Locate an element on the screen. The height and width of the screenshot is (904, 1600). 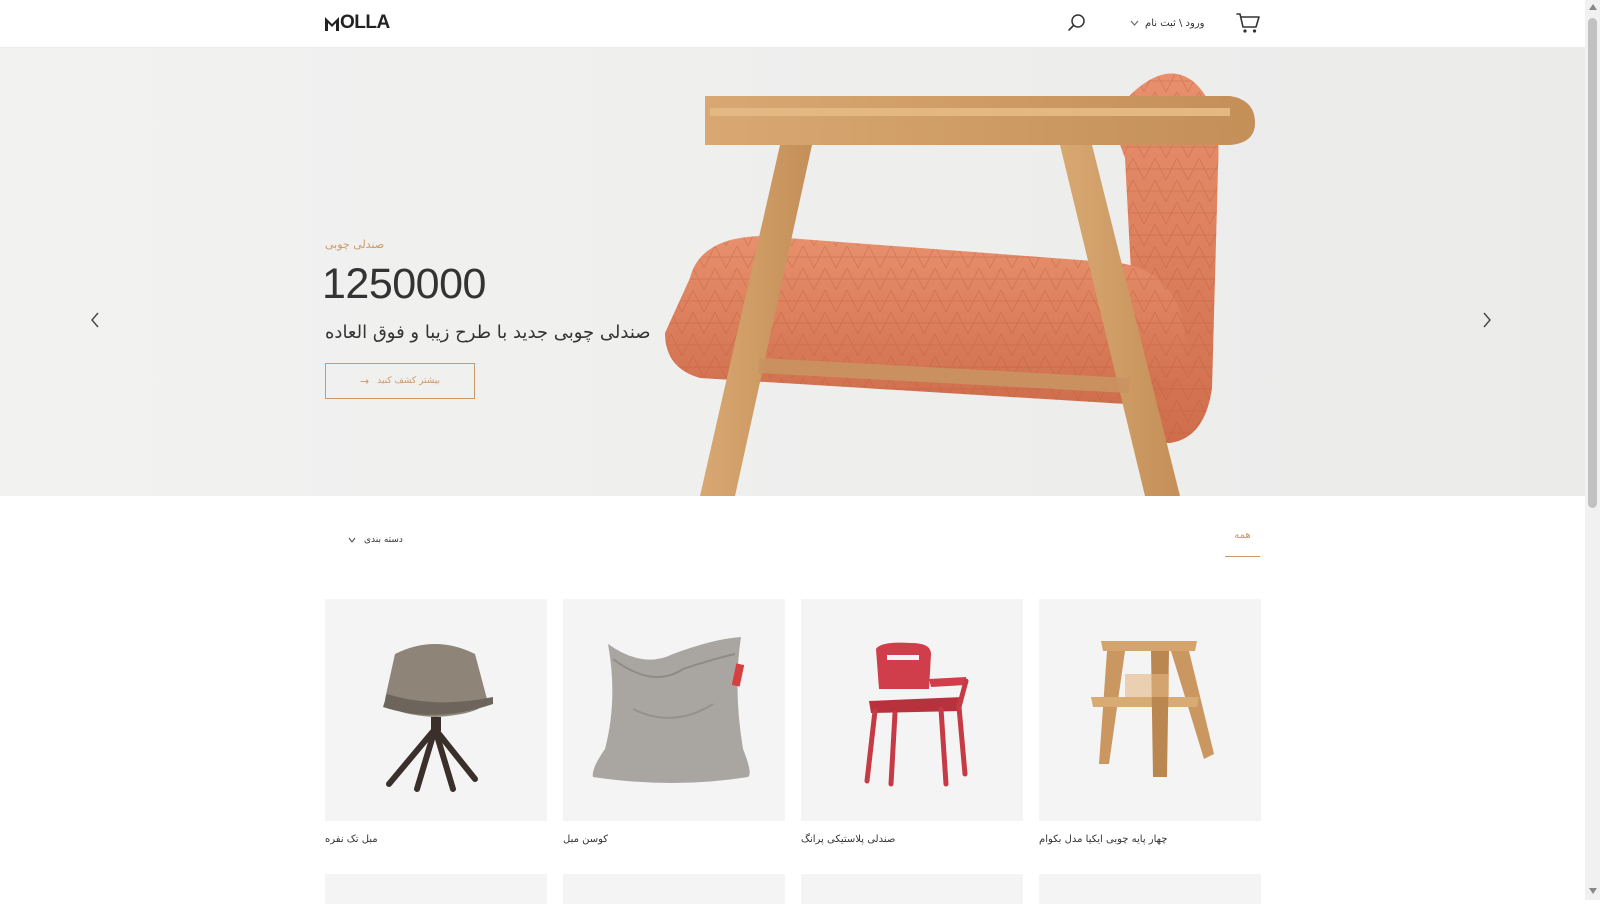
cart-icon is located at coordinates (1248, 23).